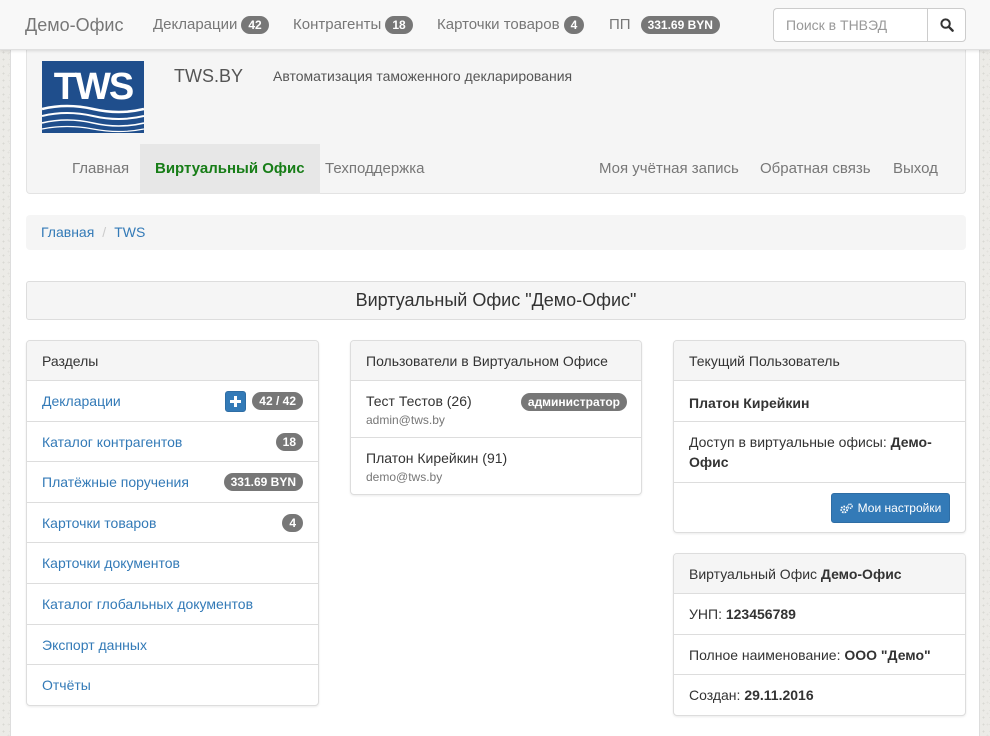 This screenshot has width=990, height=736. Describe the element at coordinates (112, 441) in the screenshot. I see `section-contractors-label: Каталог контрагентов` at that location.